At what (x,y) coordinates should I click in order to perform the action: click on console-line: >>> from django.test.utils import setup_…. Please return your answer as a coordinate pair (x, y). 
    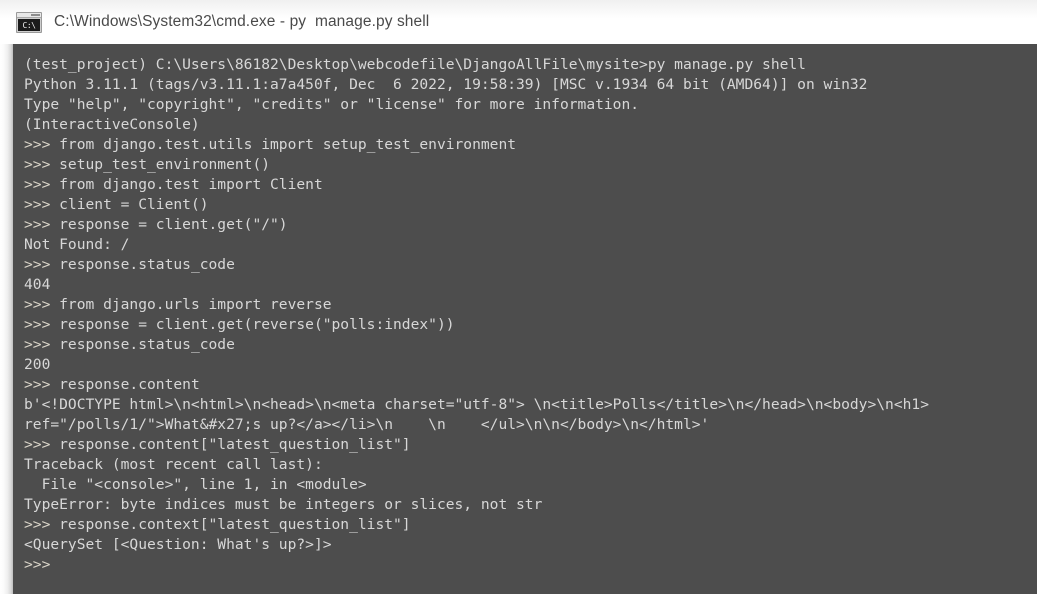
    Looking at the image, I should click on (270, 144).